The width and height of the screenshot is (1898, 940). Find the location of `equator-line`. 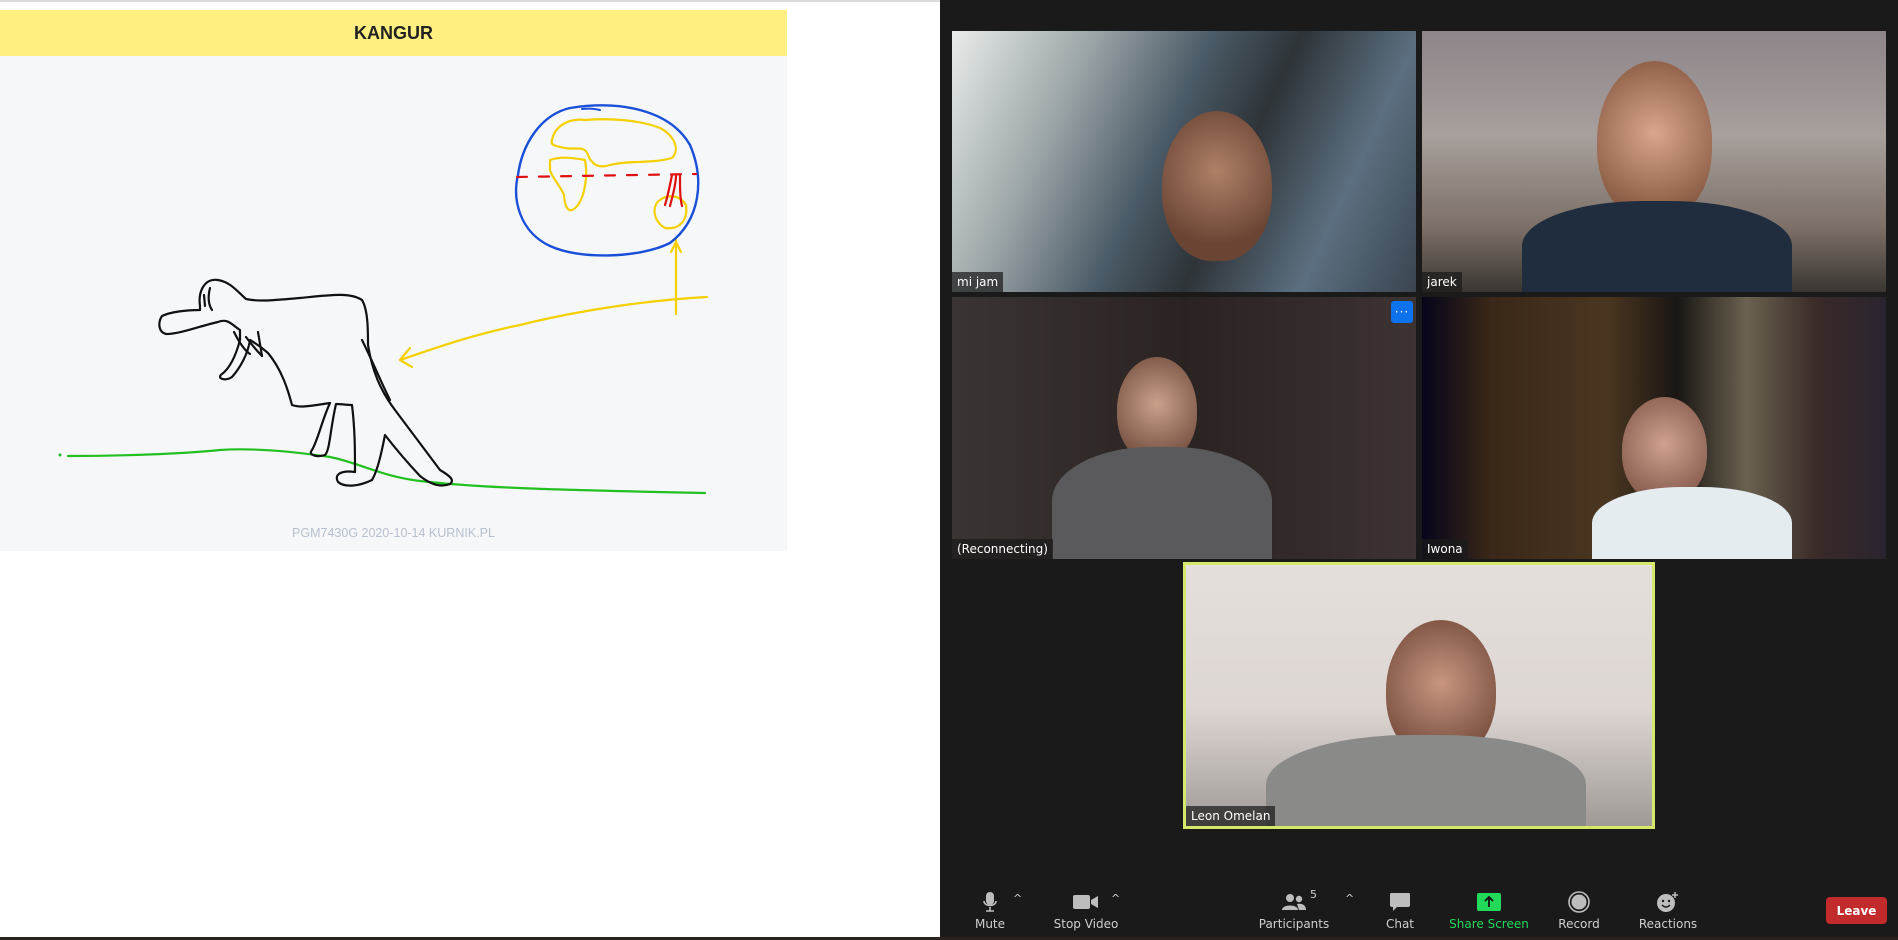

equator-line is located at coordinates (606, 175).